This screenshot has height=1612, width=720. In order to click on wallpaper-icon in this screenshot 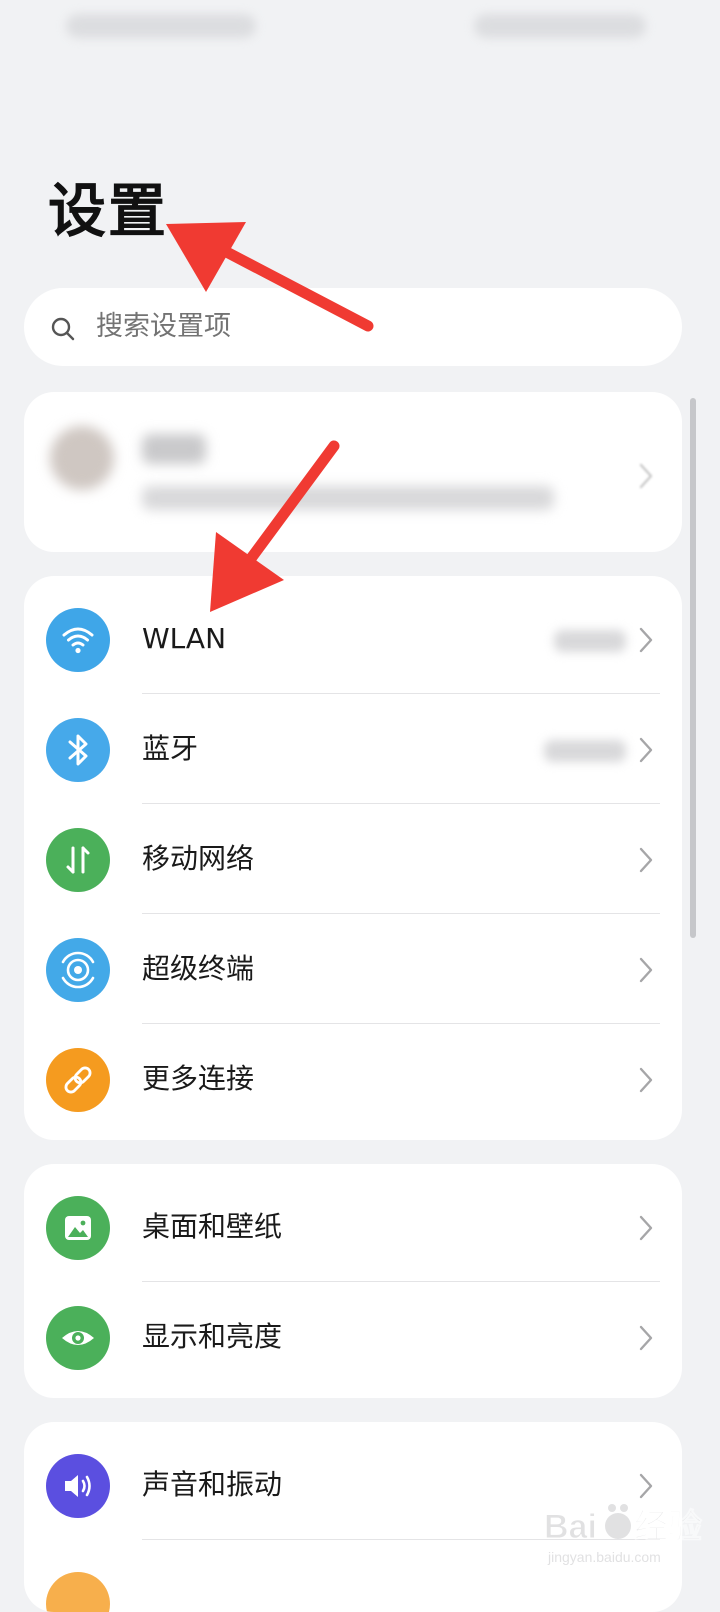, I will do `click(78, 1228)`.